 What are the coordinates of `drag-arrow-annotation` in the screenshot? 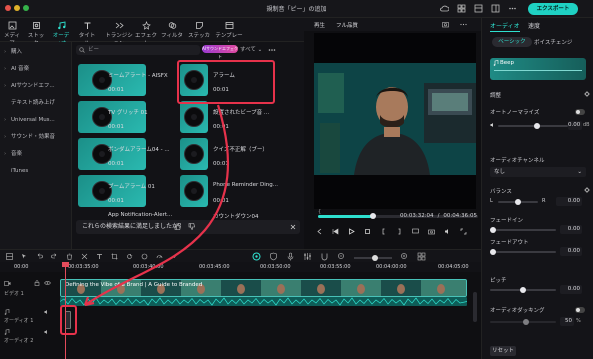 It's located at (156, 205).